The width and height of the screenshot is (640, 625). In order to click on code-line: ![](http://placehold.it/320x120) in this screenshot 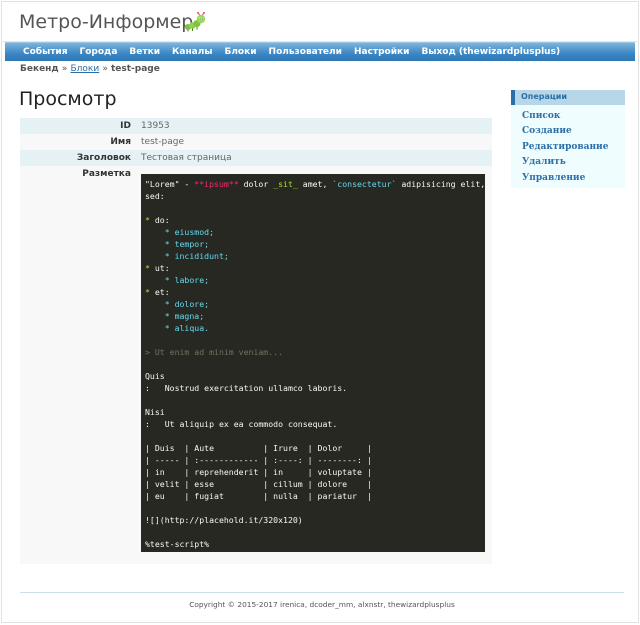, I will do `click(224, 520)`.